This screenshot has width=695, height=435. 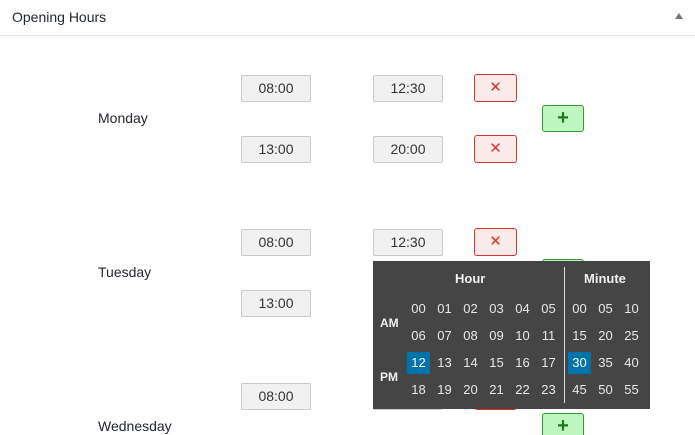 What do you see at coordinates (522, 390) in the screenshot?
I see `hour-option: 22` at bounding box center [522, 390].